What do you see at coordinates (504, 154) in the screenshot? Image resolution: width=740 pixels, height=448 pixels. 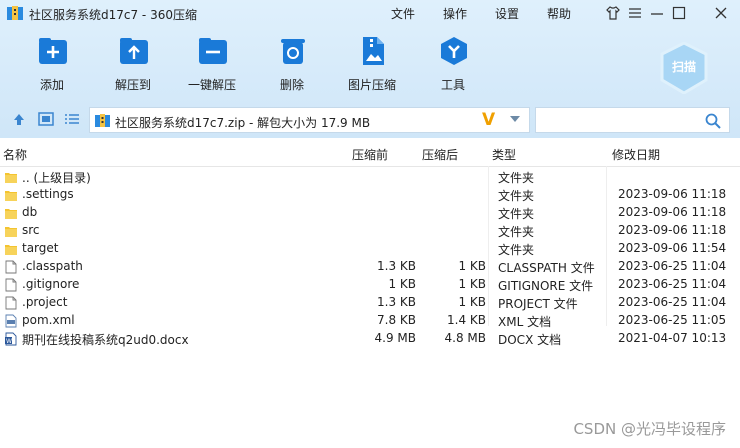 I see `column-type: 类型` at bounding box center [504, 154].